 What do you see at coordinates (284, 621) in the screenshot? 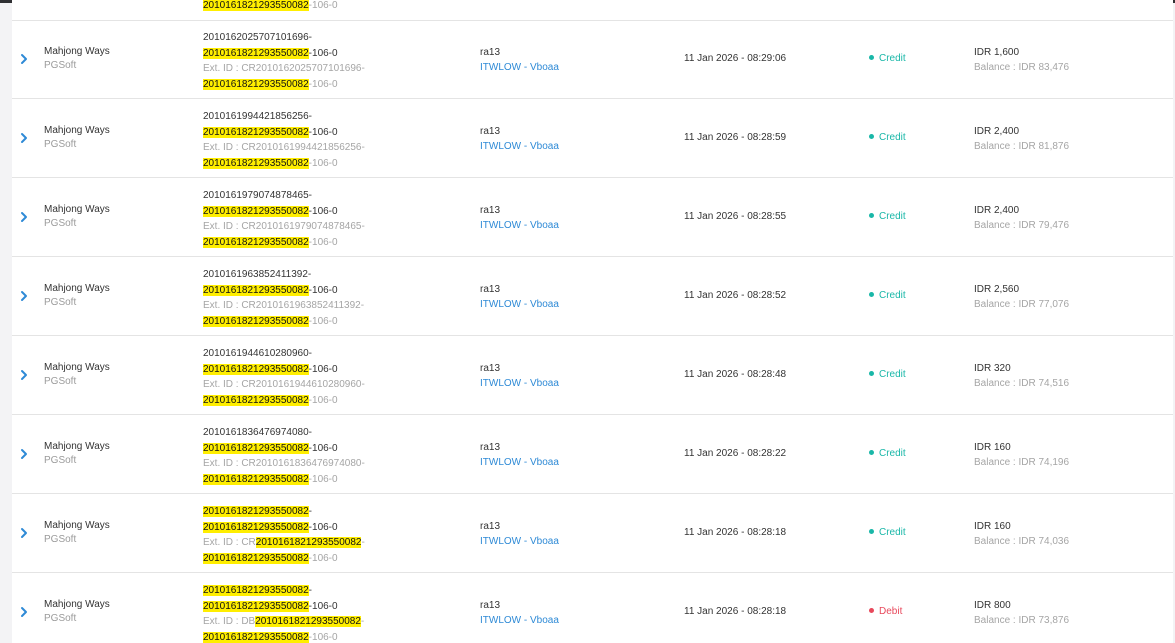
I see `external-id: Ext. ID : DB2010161821293550082-` at bounding box center [284, 621].